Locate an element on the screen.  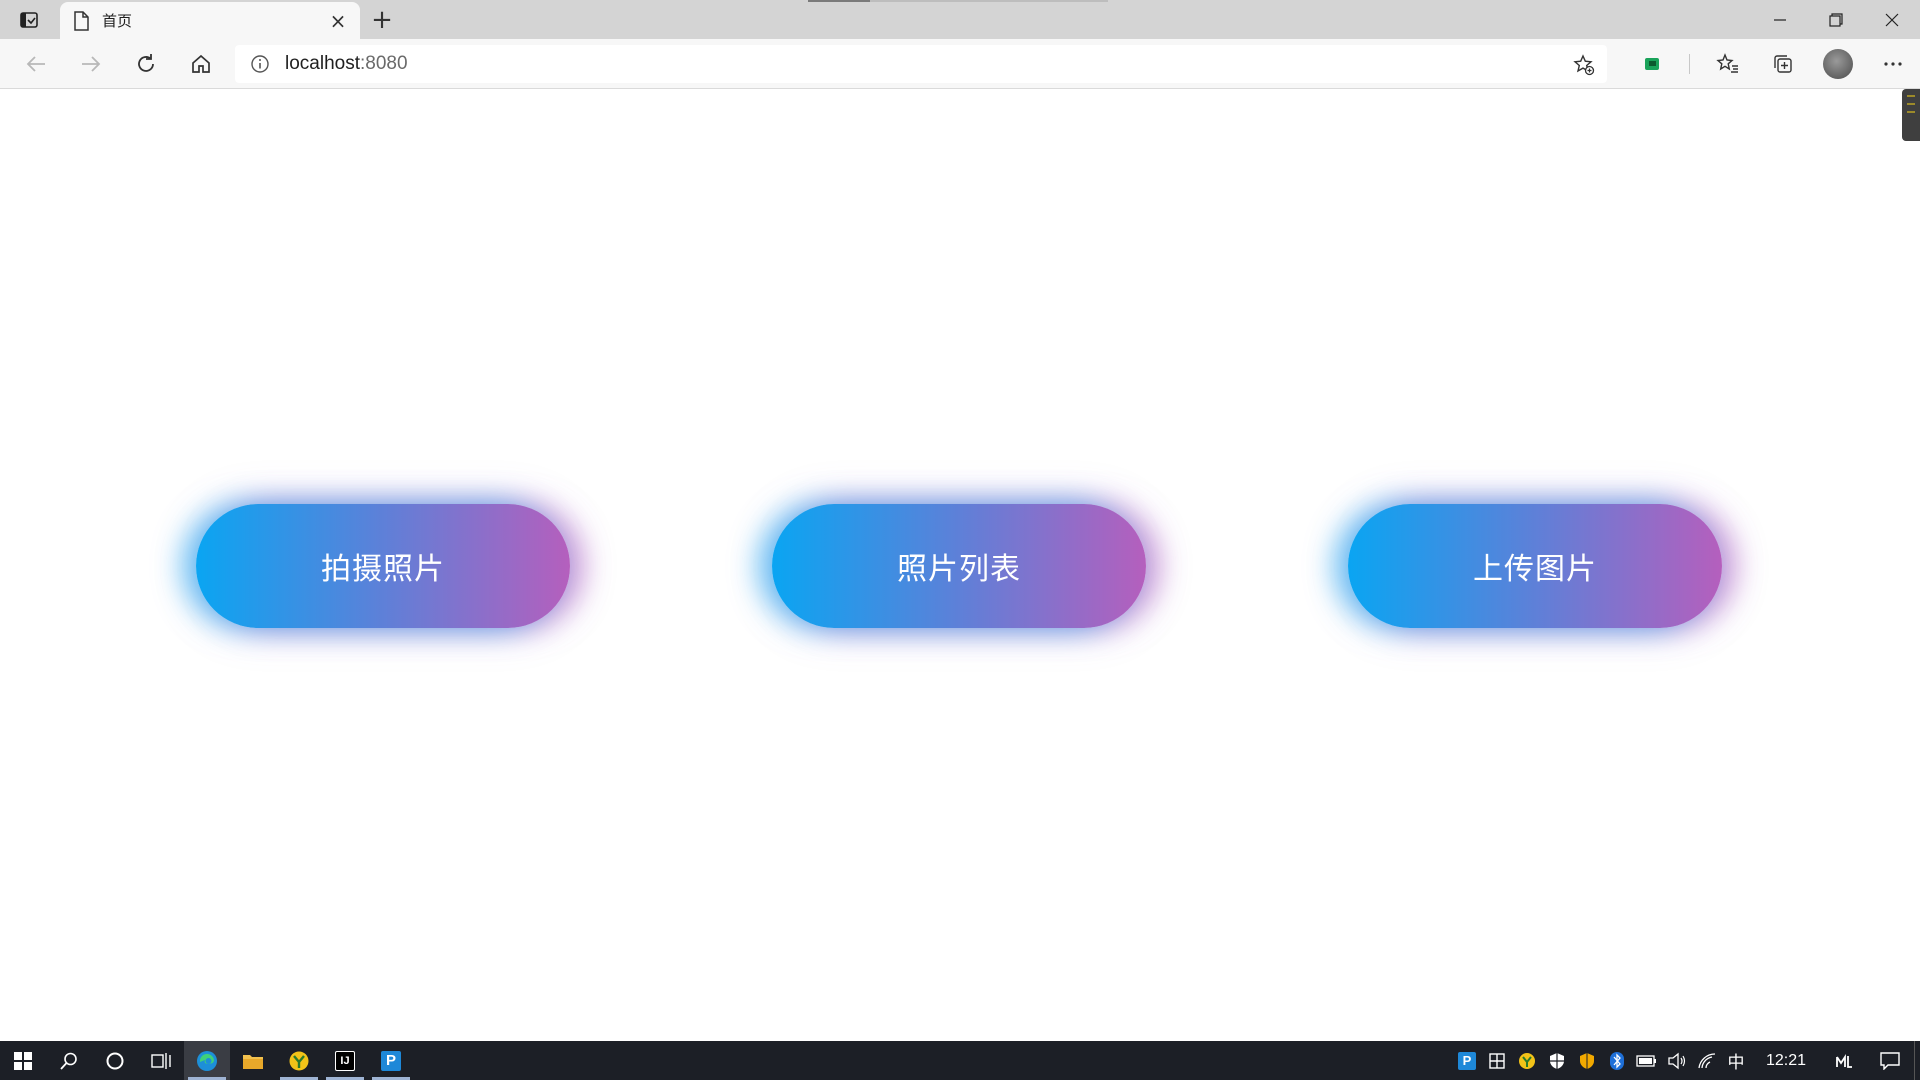
volume-icon is located at coordinates (1677, 1060).